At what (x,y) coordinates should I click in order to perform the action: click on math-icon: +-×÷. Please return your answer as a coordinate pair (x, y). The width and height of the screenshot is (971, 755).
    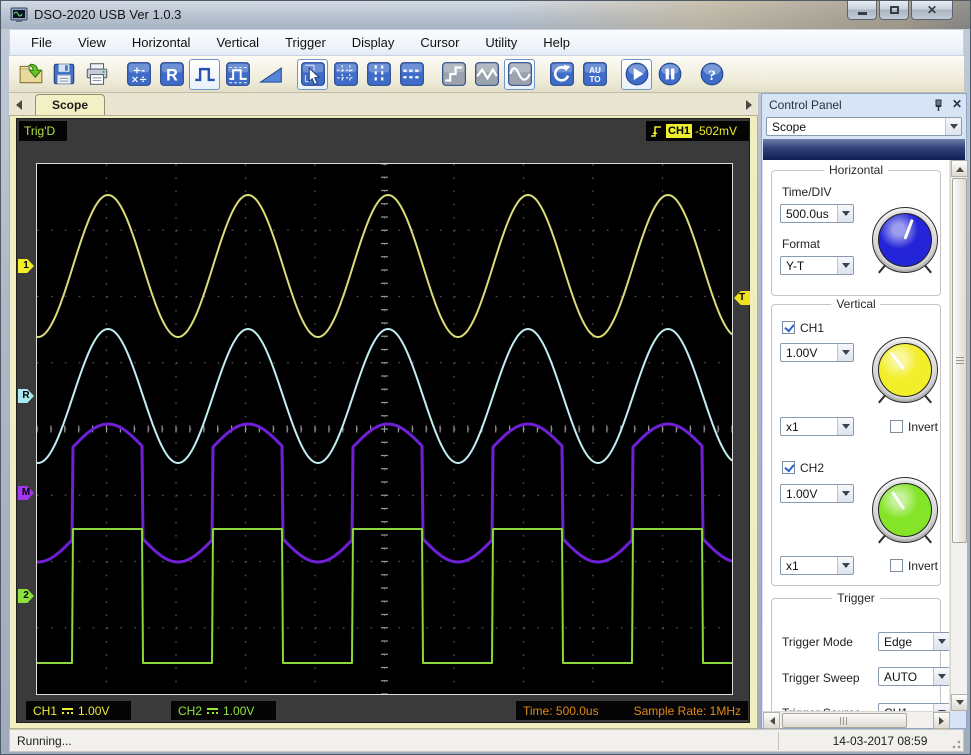
    Looking at the image, I should click on (138, 74).